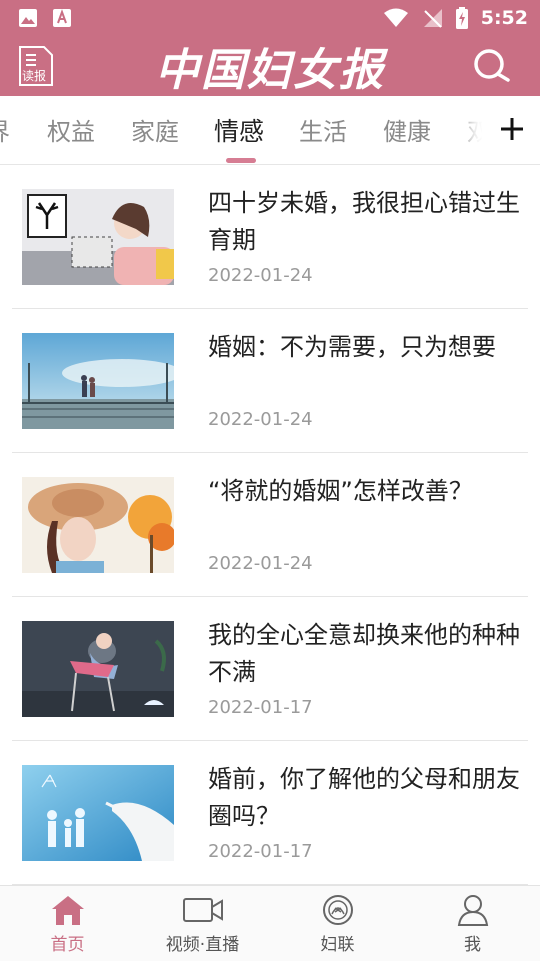 The width and height of the screenshot is (540, 961). What do you see at coordinates (367, 491) in the screenshot?
I see `article-title: “将就的婚姻”怎样改善？` at bounding box center [367, 491].